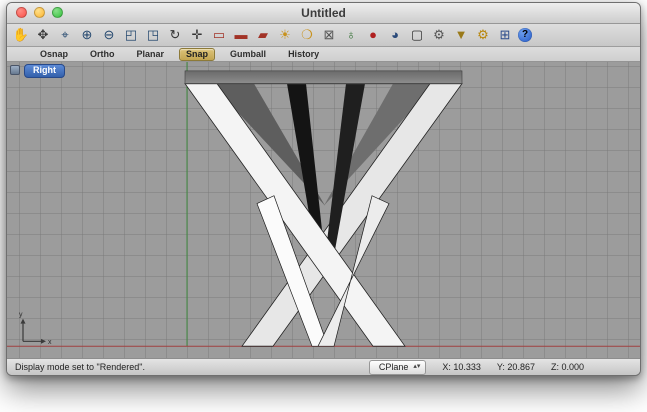 This screenshot has width=647, height=412. I want to click on zoom-button, so click(57, 12).